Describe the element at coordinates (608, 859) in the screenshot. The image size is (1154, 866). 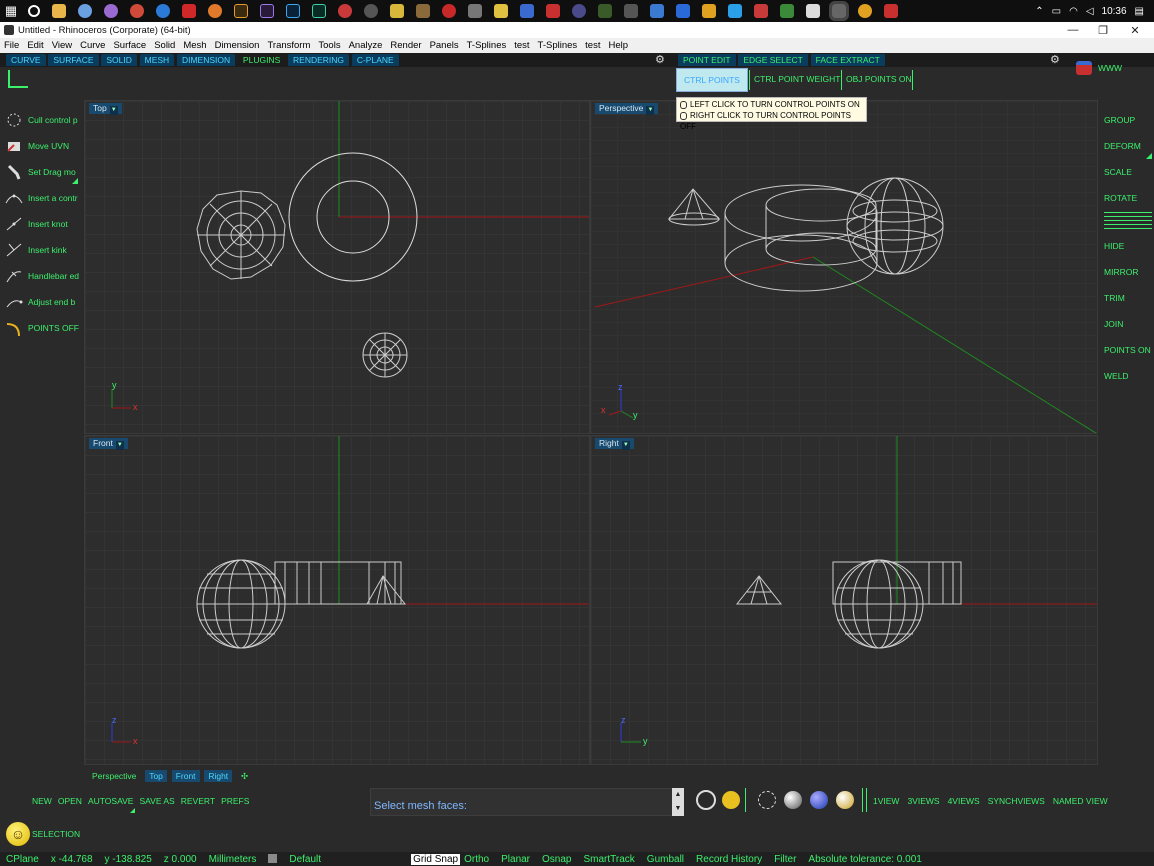
I see `smarttrack-toggle: SmartTrack` at that location.